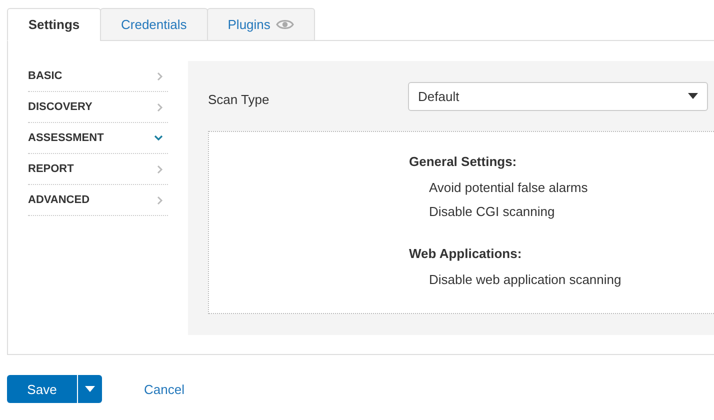 This screenshot has width=714, height=420. I want to click on chevron-down-icon, so click(158, 138).